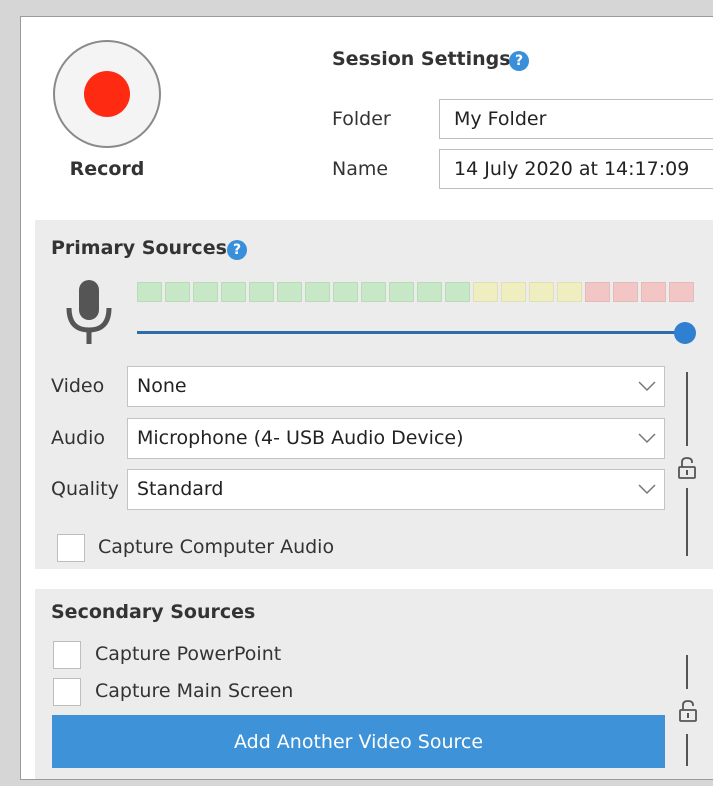 The width and height of the screenshot is (713, 786). Describe the element at coordinates (358, 741) in the screenshot. I see `add-video-source-button: Add Another Video Source` at that location.